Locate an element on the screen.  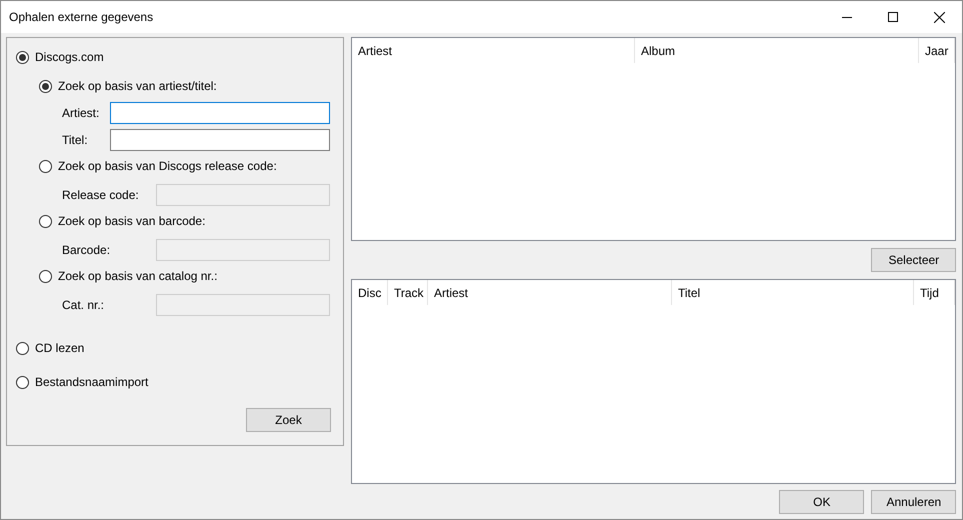
radio-option: Zoek op basis van artiest/titel: is located at coordinates (191, 86).